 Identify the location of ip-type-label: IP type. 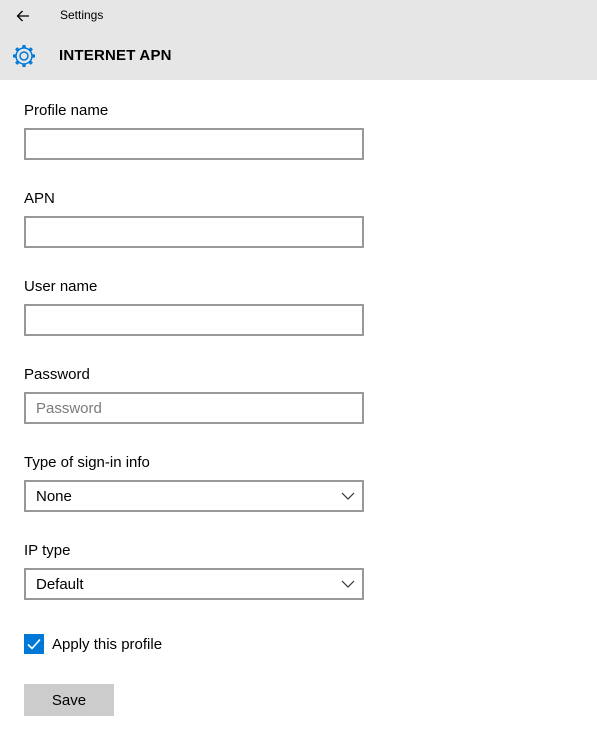
(47, 550).